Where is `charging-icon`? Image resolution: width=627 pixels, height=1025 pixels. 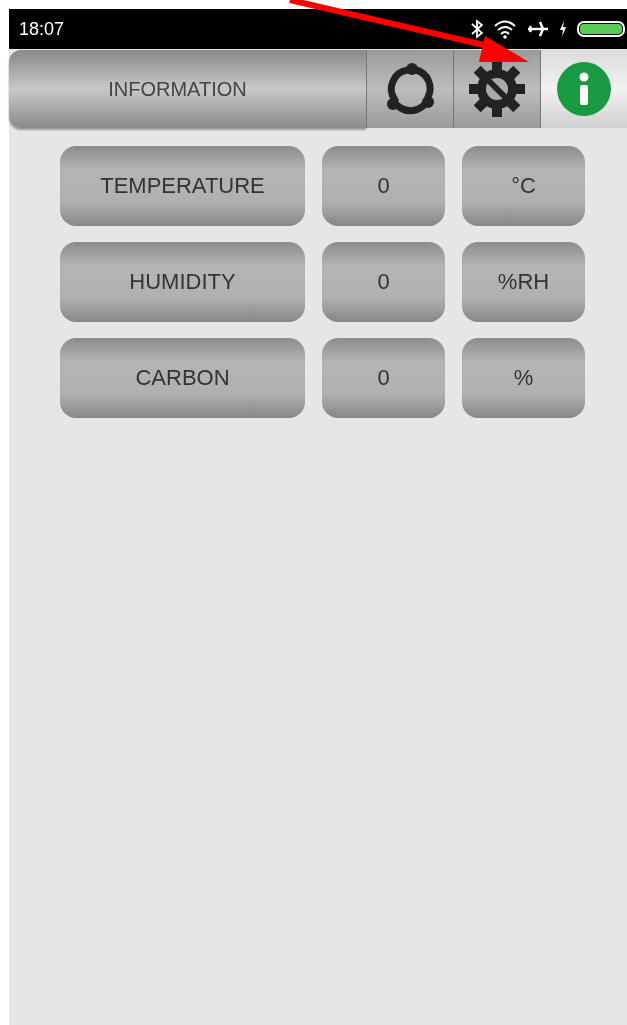 charging-icon is located at coordinates (563, 29).